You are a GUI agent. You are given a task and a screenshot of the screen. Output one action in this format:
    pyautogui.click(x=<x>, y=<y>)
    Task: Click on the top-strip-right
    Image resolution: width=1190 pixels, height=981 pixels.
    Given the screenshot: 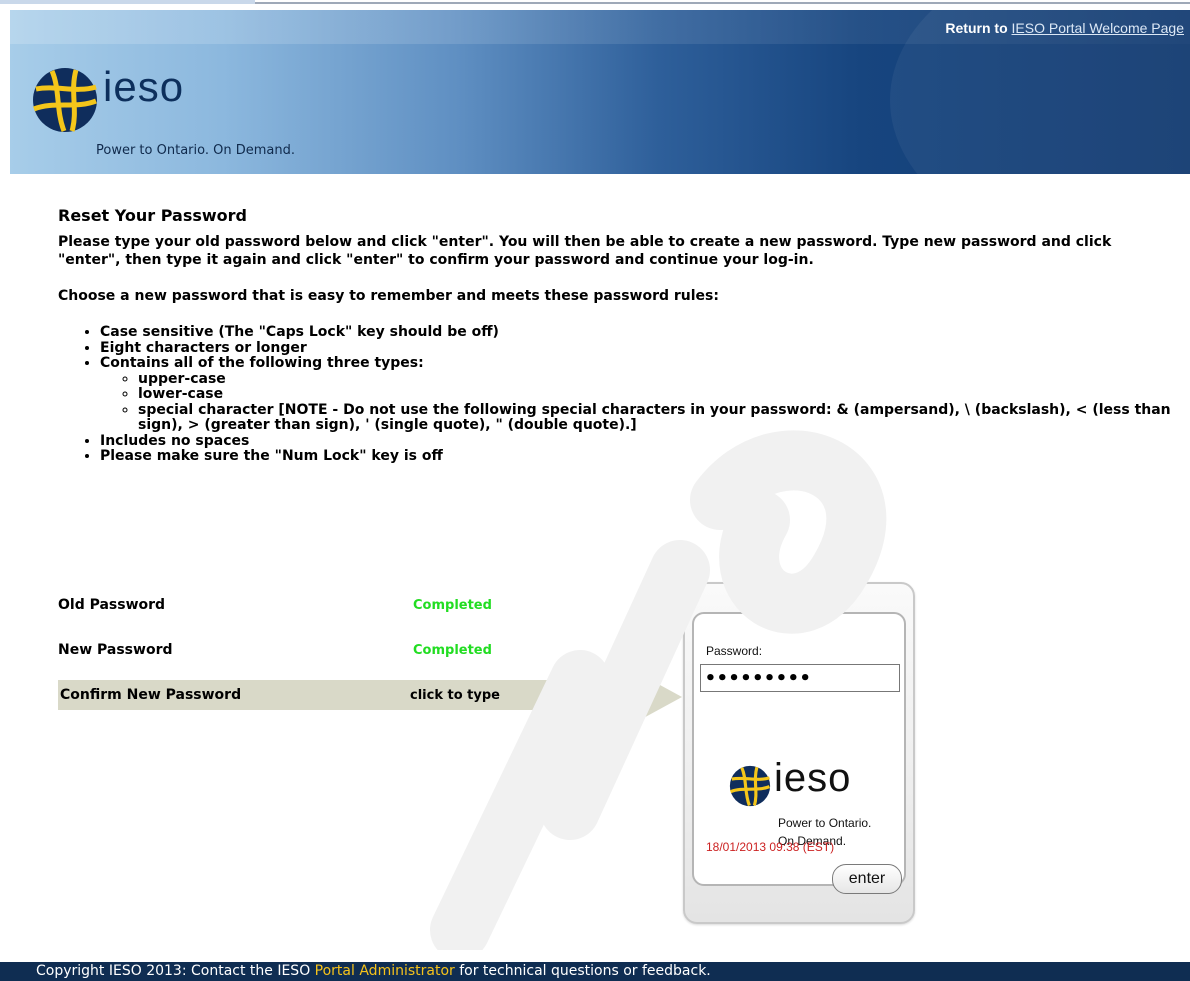 What is the action you would take?
    pyautogui.click(x=722, y=3)
    